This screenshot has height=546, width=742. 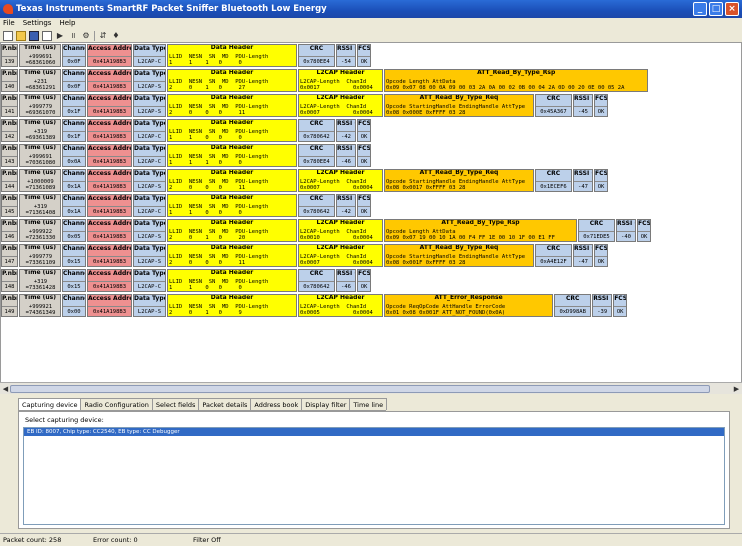 I want to click on menu-help: Help, so click(x=67, y=23).